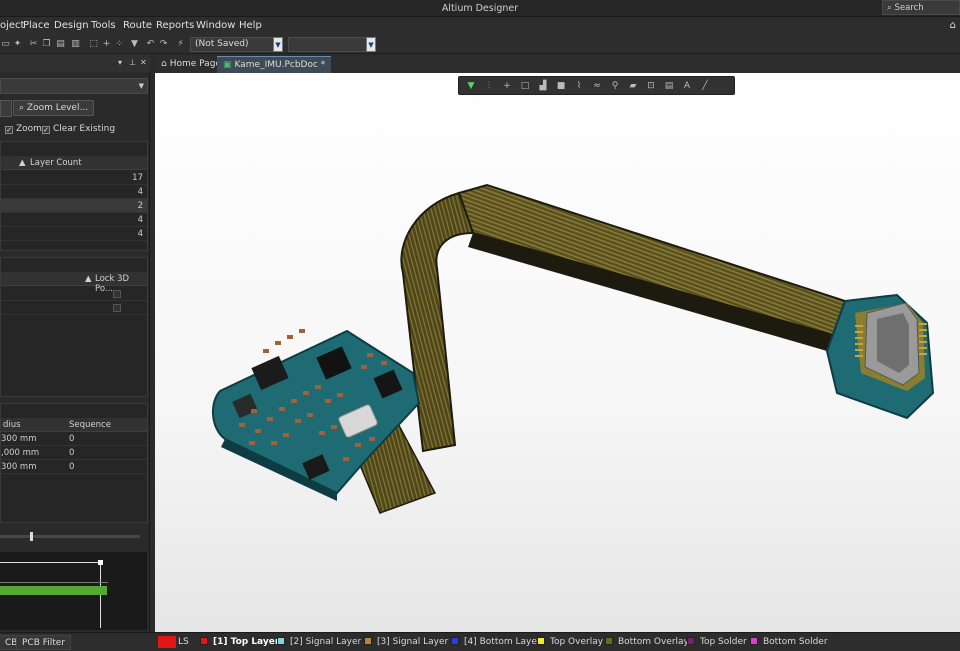  I want to click on paste-icon: ▤, so click(60, 44).